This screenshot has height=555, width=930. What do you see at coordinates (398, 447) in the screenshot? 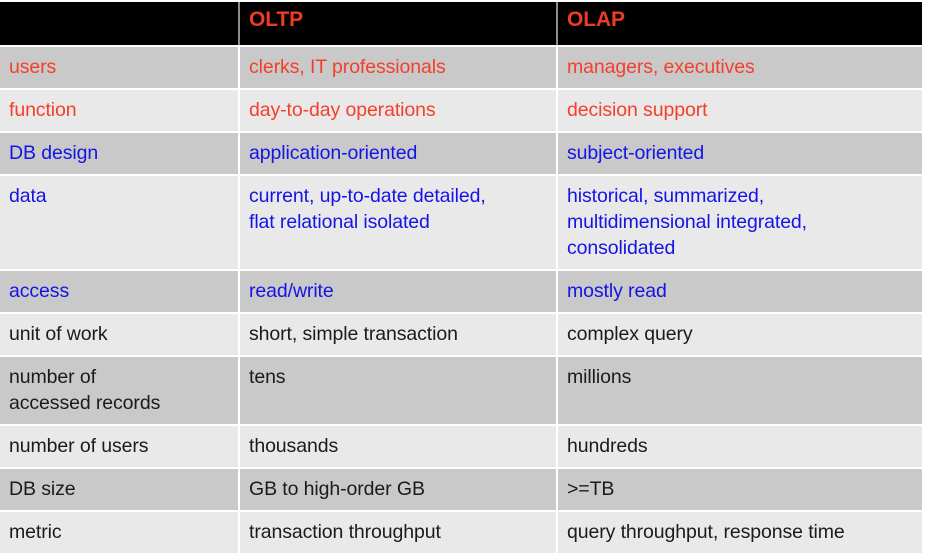
I see `oltp-value-cell: thousands` at bounding box center [398, 447].